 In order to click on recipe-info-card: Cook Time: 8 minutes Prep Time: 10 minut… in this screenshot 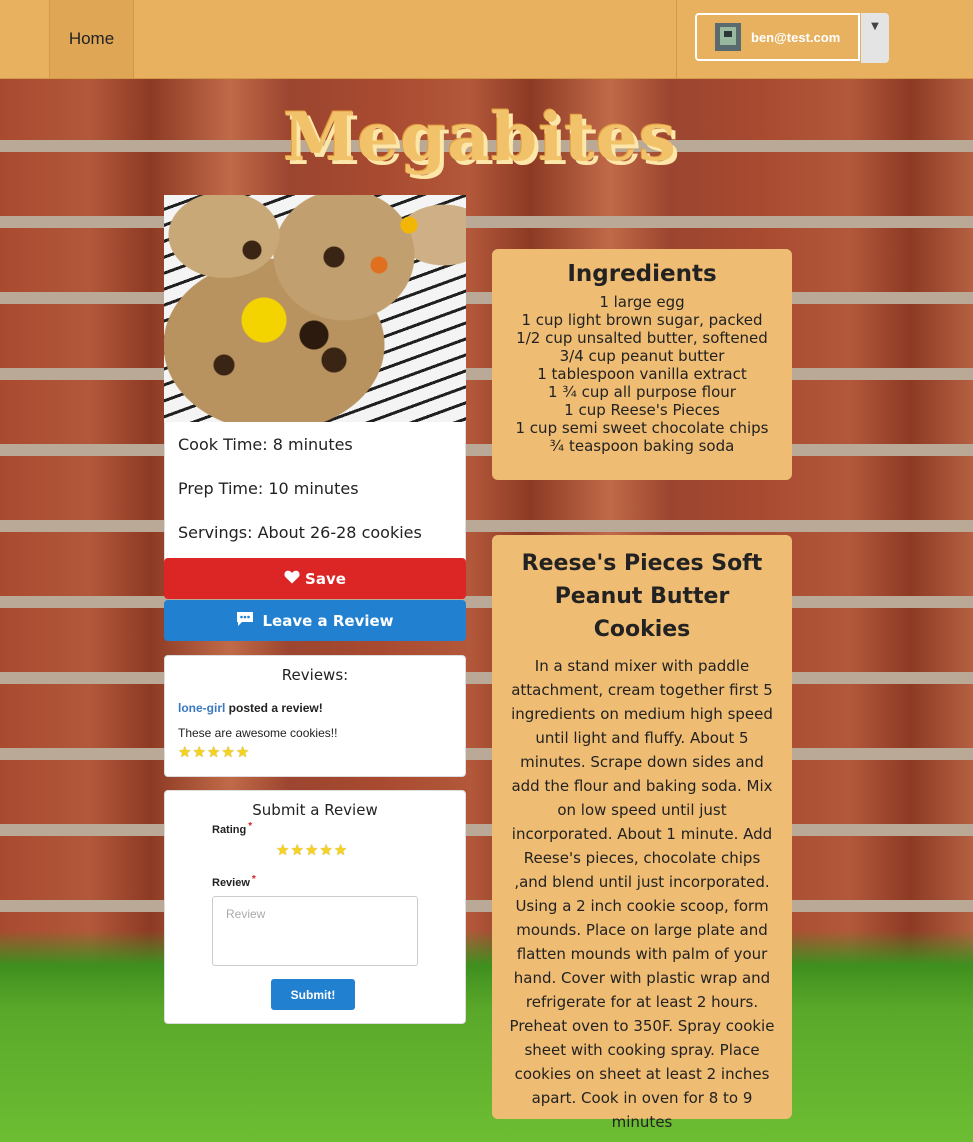, I will do `click(315, 492)`.